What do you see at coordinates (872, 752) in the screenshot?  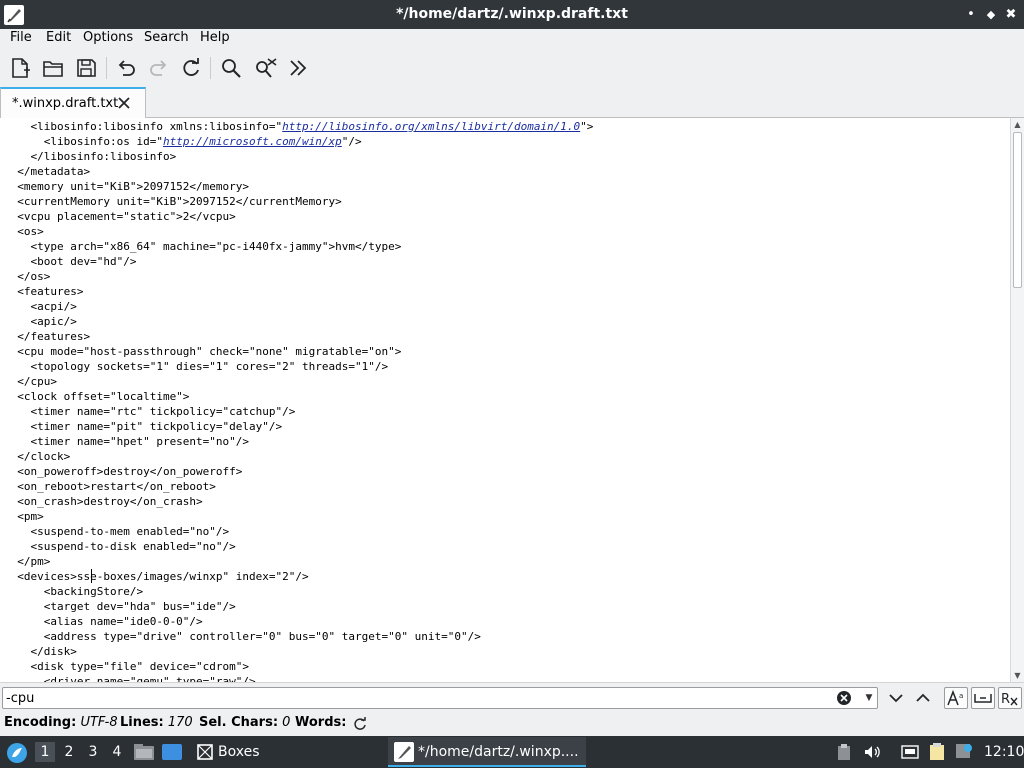 I see `volume-icon` at bounding box center [872, 752].